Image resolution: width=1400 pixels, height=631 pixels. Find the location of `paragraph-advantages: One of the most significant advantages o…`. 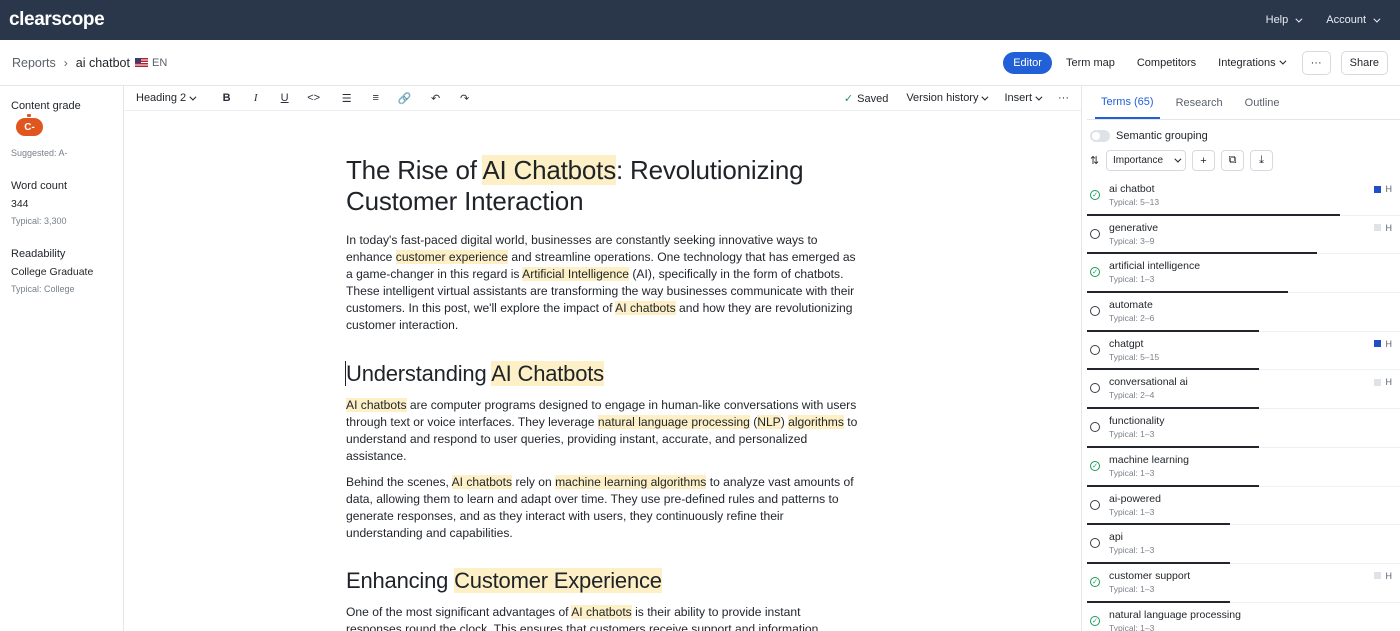

paragraph-advantages: One of the most significant advantages o… is located at coordinates (602, 617).